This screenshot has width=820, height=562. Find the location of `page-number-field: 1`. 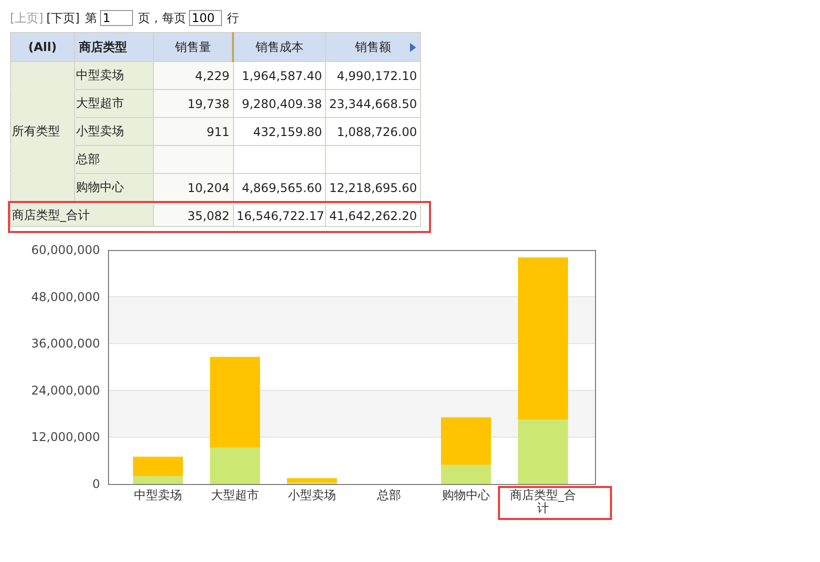

page-number-field: 1 is located at coordinates (116, 18).